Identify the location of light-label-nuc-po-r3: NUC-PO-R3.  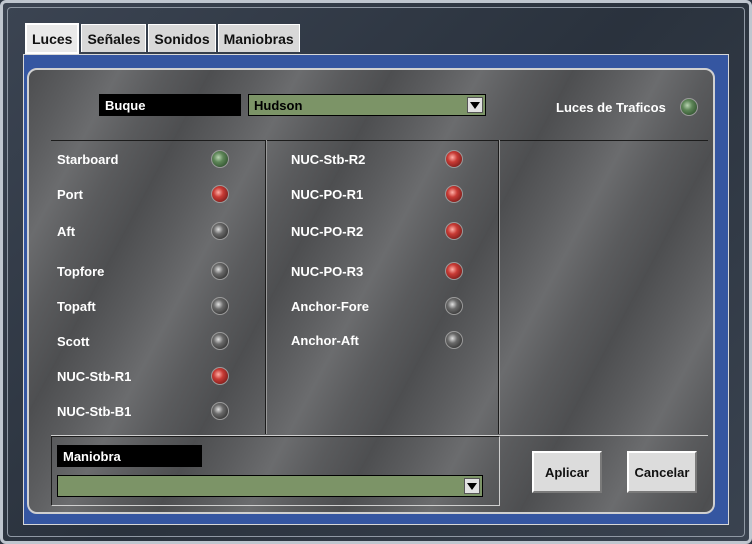
(327, 271).